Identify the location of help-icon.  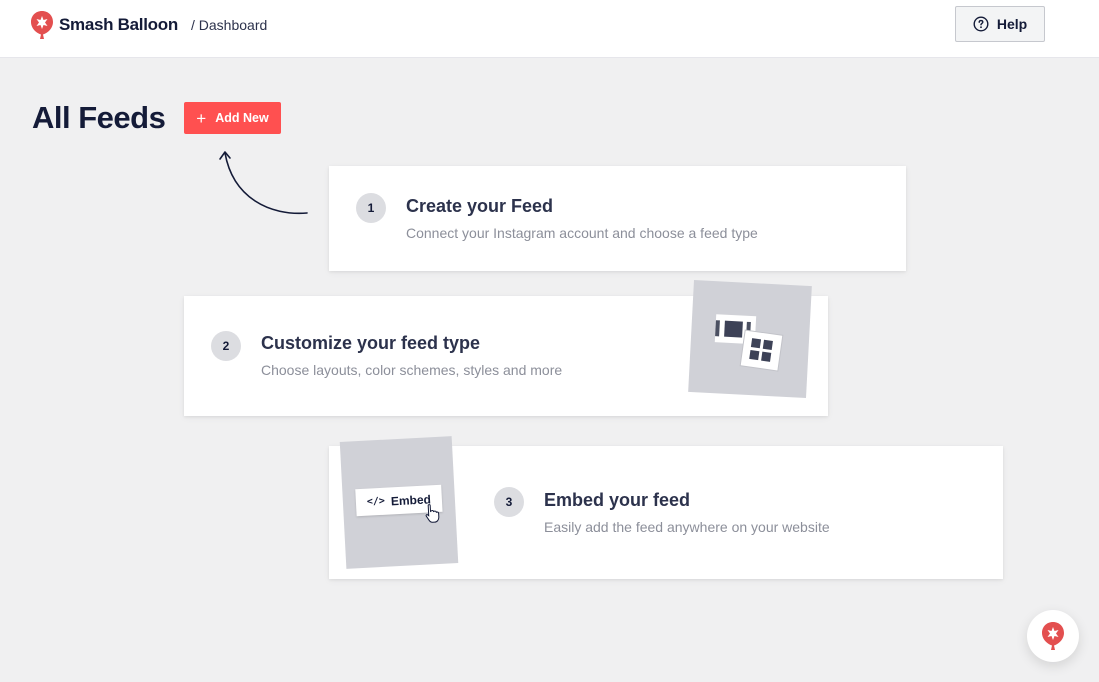
(981, 24).